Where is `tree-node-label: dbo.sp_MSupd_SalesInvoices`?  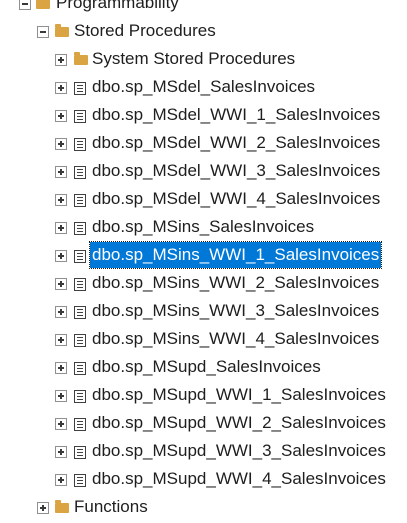 tree-node-label: dbo.sp_MSupd_SalesInvoices is located at coordinates (206, 367).